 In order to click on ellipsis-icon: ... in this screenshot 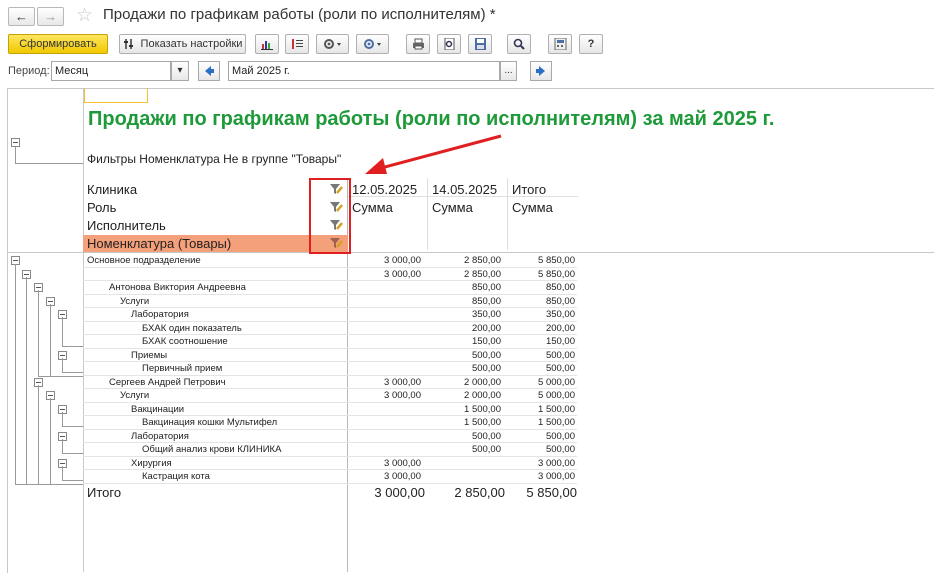, I will do `click(508, 70)`.